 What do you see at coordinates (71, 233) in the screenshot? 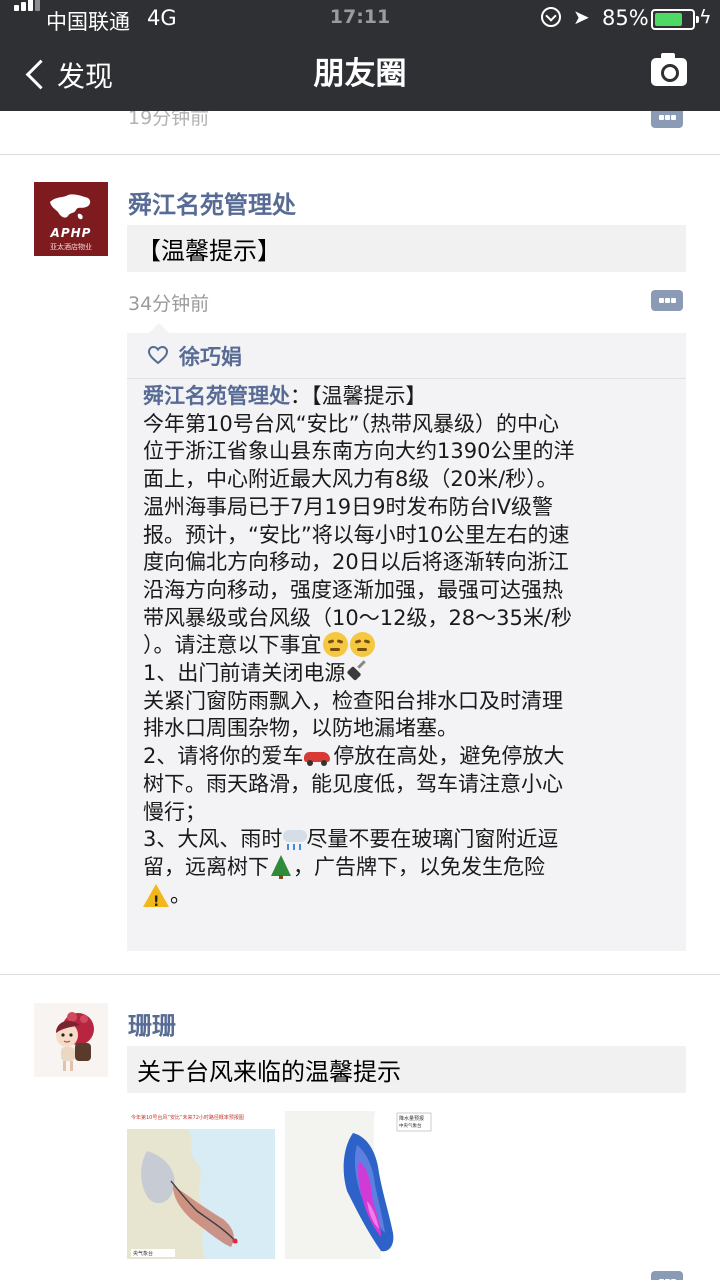
I see `avatar-logo-text: APHP` at bounding box center [71, 233].